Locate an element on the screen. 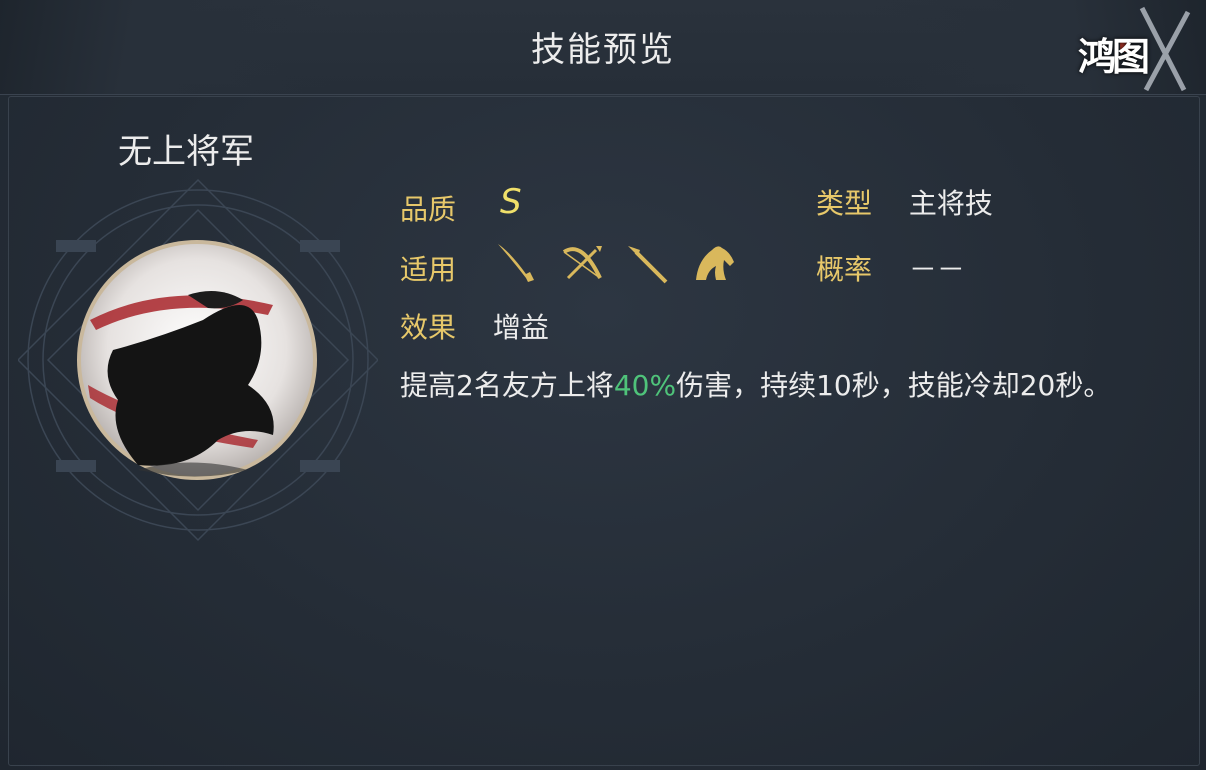  quality-value-wrap: S is located at coordinates (511, 202).